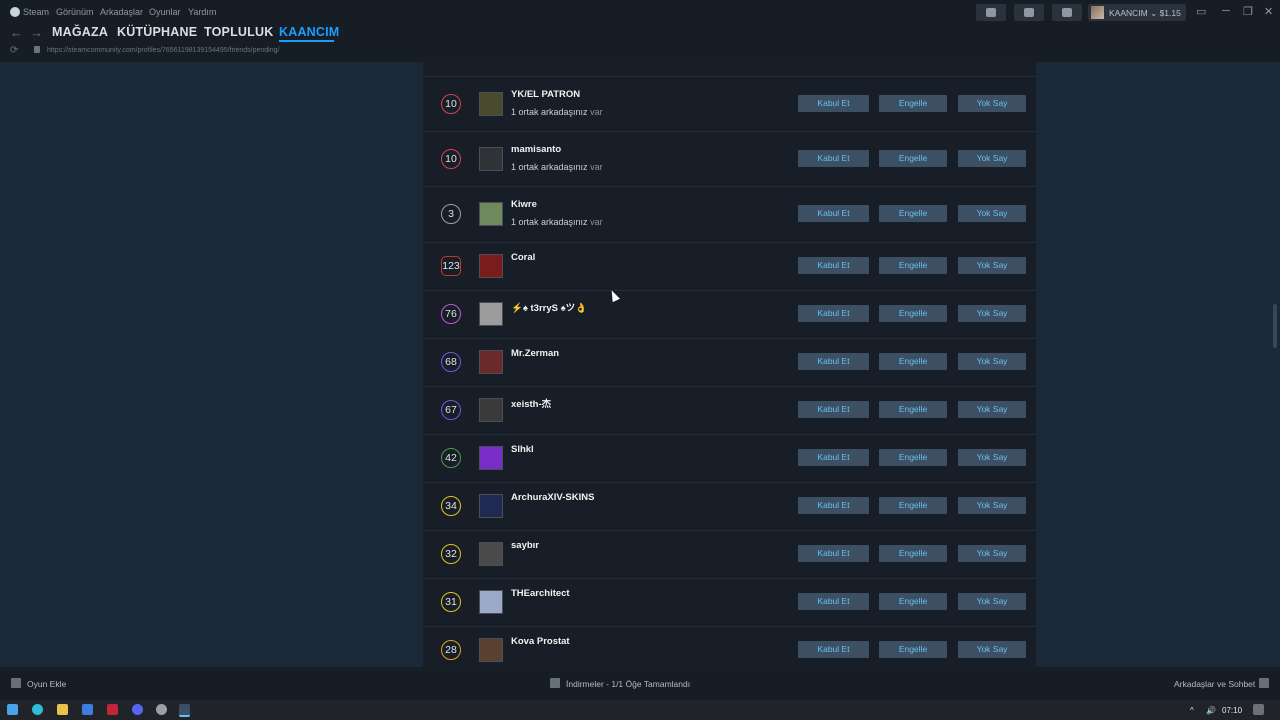 Image resolution: width=1280 pixels, height=720 pixels. Describe the element at coordinates (535, 353) in the screenshot. I see `friend-name: Mr.Zerman` at that location.